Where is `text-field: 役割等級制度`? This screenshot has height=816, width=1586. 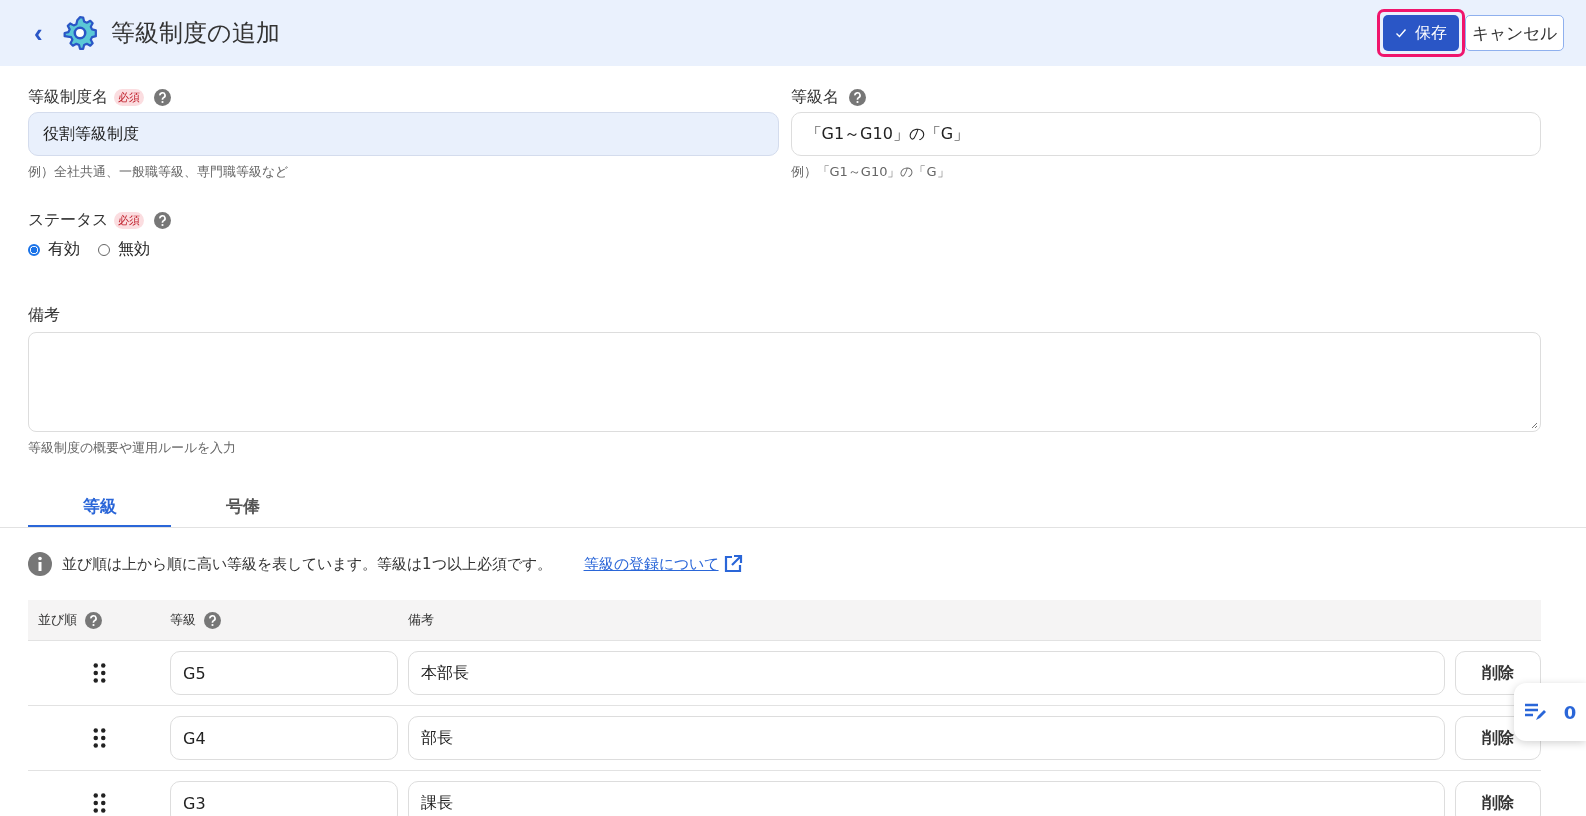
text-field: 役割等級制度 is located at coordinates (403, 134).